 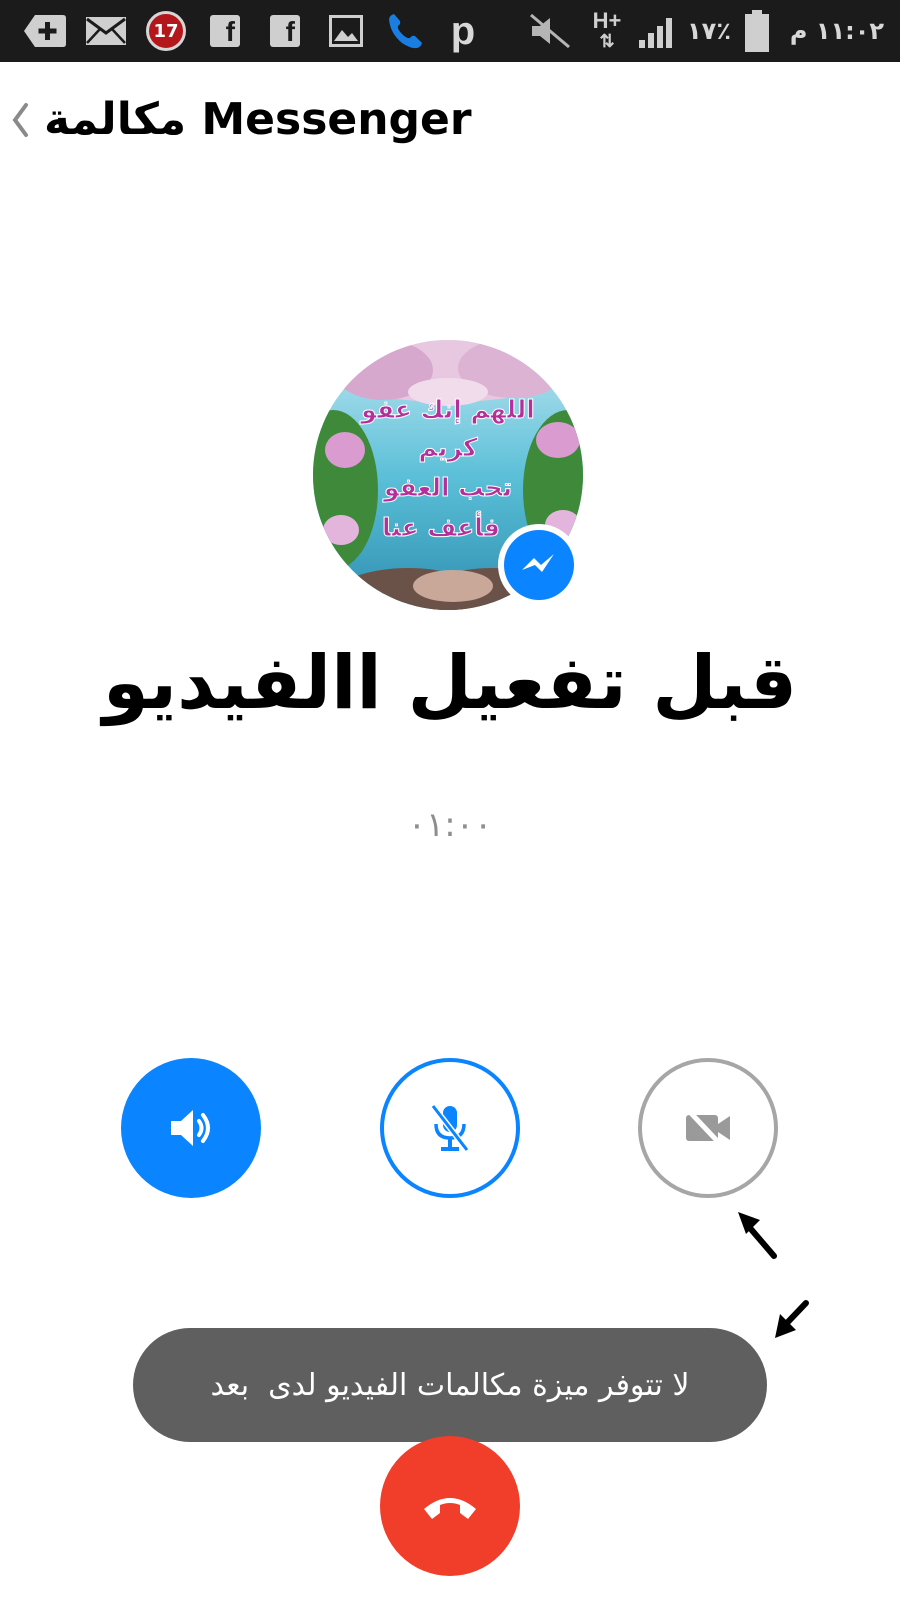 I want to click on mail-icon, so click(x=106, y=31).